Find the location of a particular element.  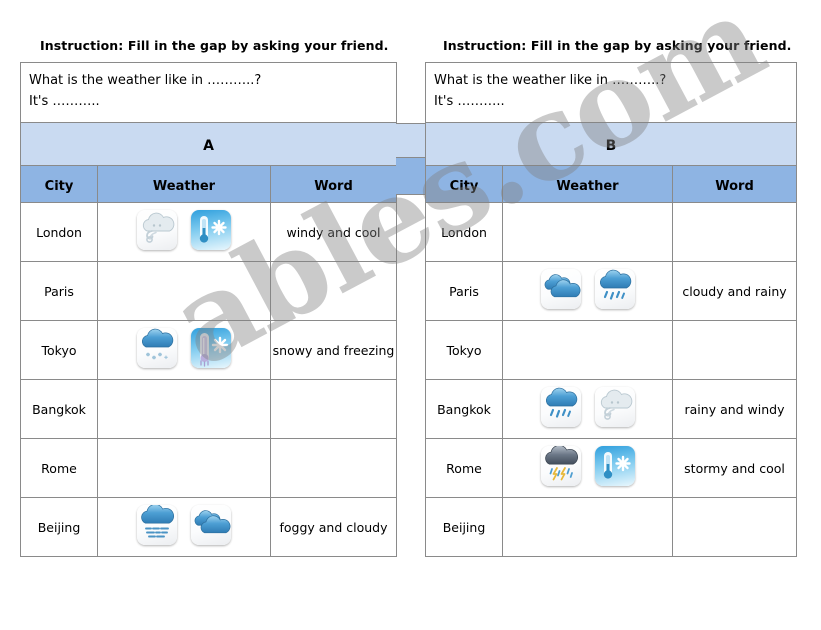

band-label-b: B is located at coordinates (611, 145).